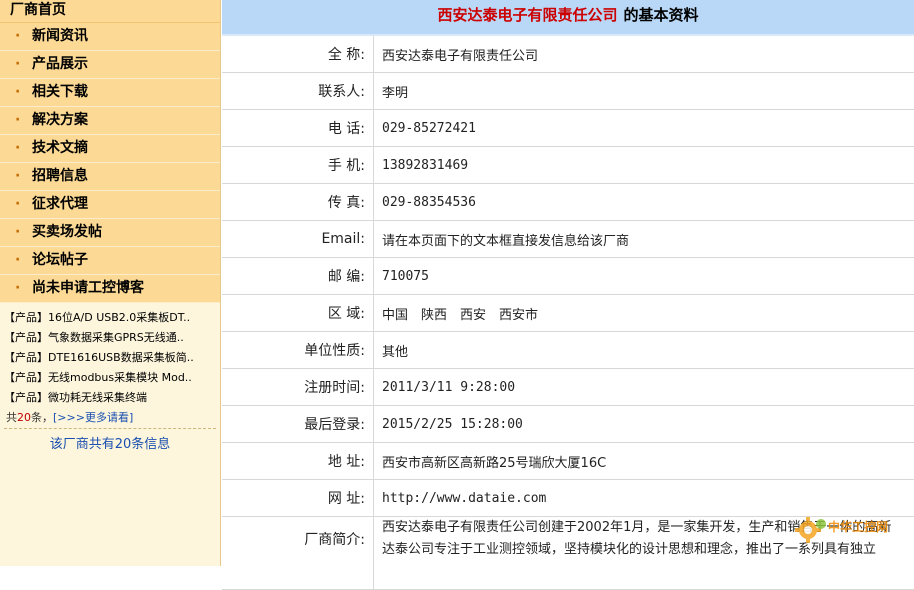 This screenshot has height=590, width=914. I want to click on site-watermark: 中华工控网, so click(850, 530).